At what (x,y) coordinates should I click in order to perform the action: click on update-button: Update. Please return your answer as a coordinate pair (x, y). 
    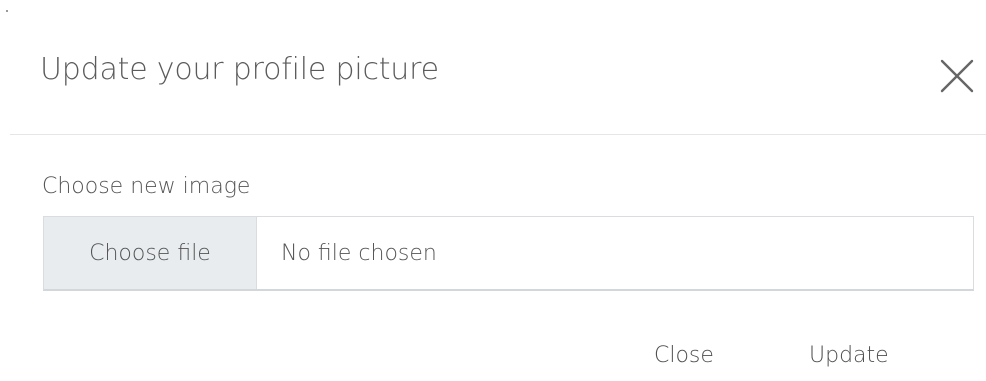
    Looking at the image, I should click on (849, 355).